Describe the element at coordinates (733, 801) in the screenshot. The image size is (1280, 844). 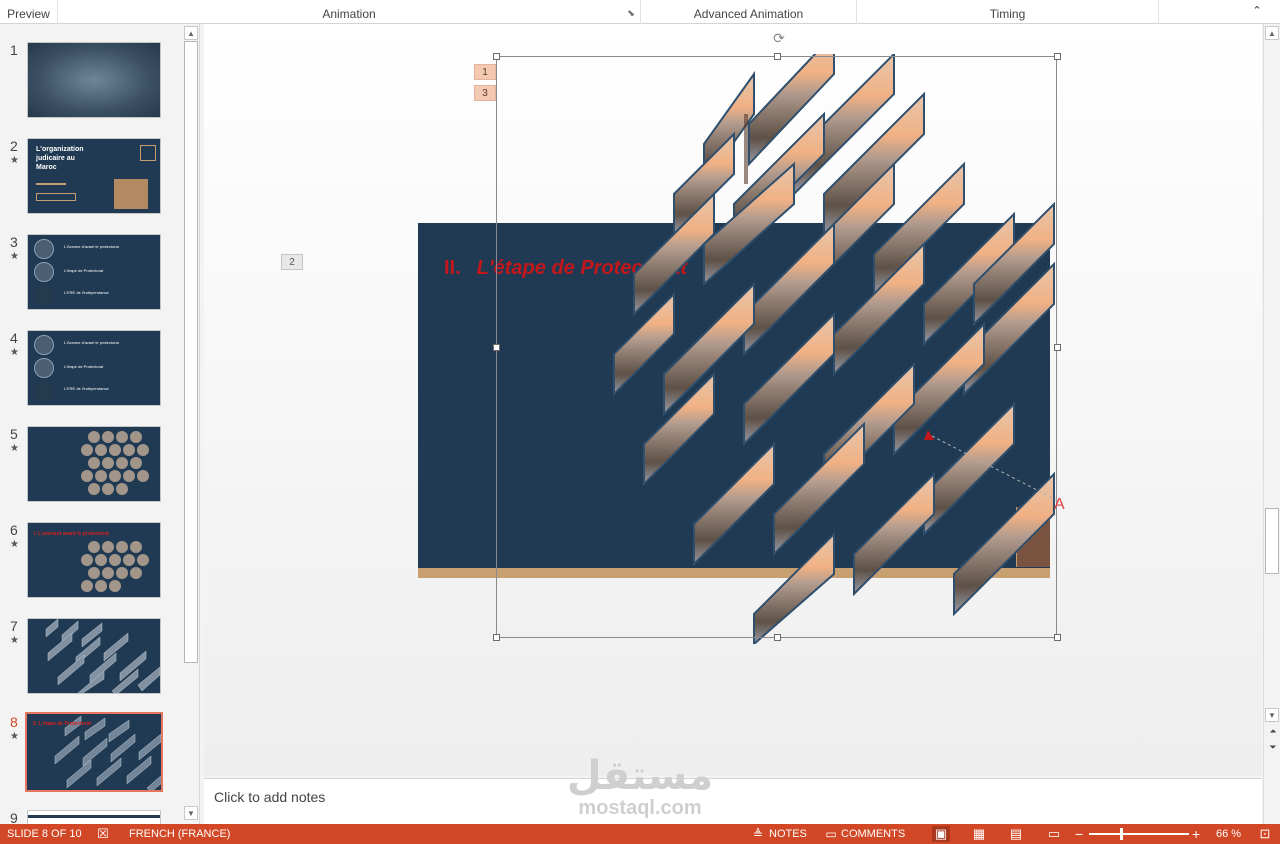
I see `notes-pane: Click to add notes` at that location.